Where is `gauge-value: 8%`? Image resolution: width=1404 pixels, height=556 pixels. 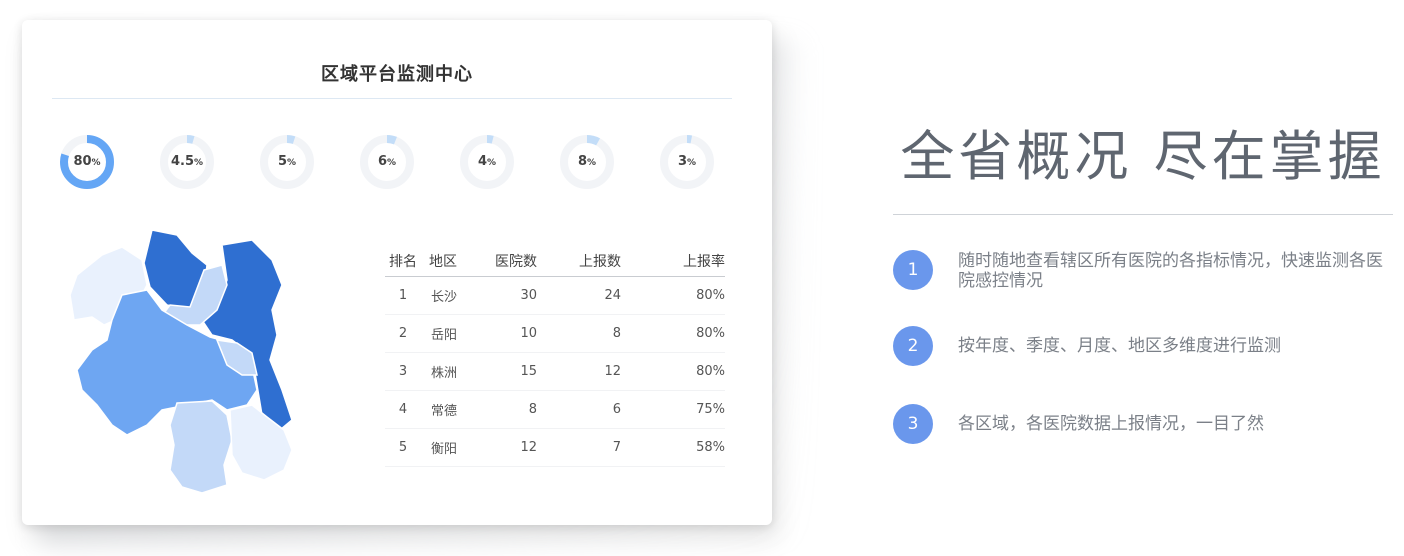 gauge-value: 8% is located at coordinates (587, 162).